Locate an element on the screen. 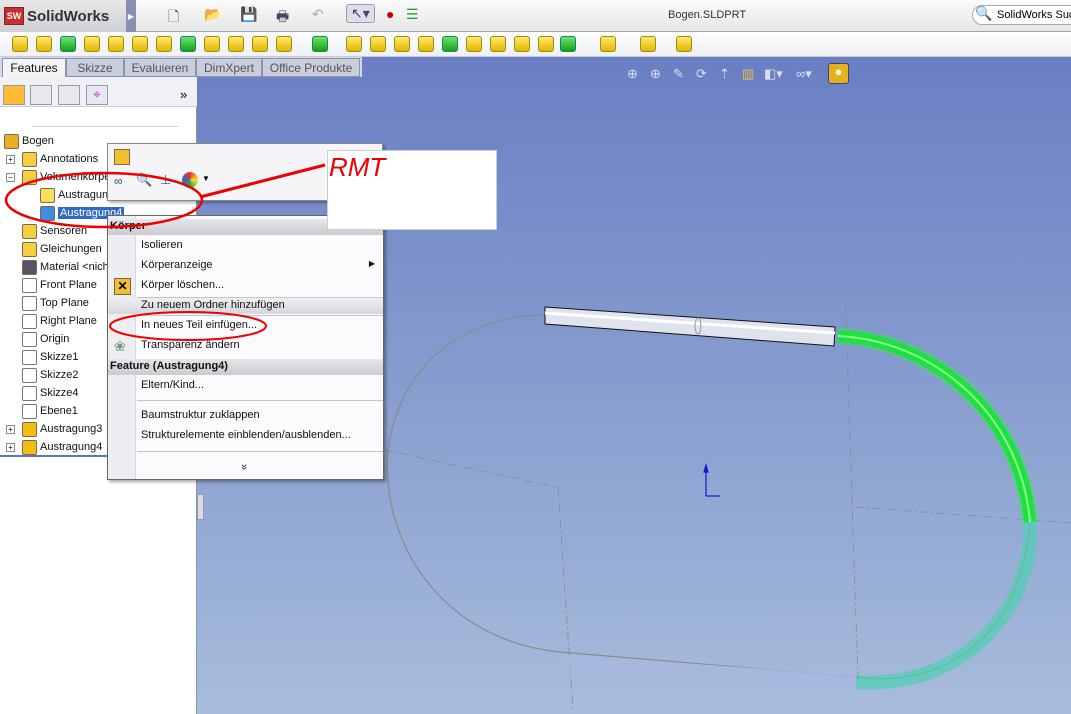  feature-manager-tab-icon is located at coordinates (14, 95).